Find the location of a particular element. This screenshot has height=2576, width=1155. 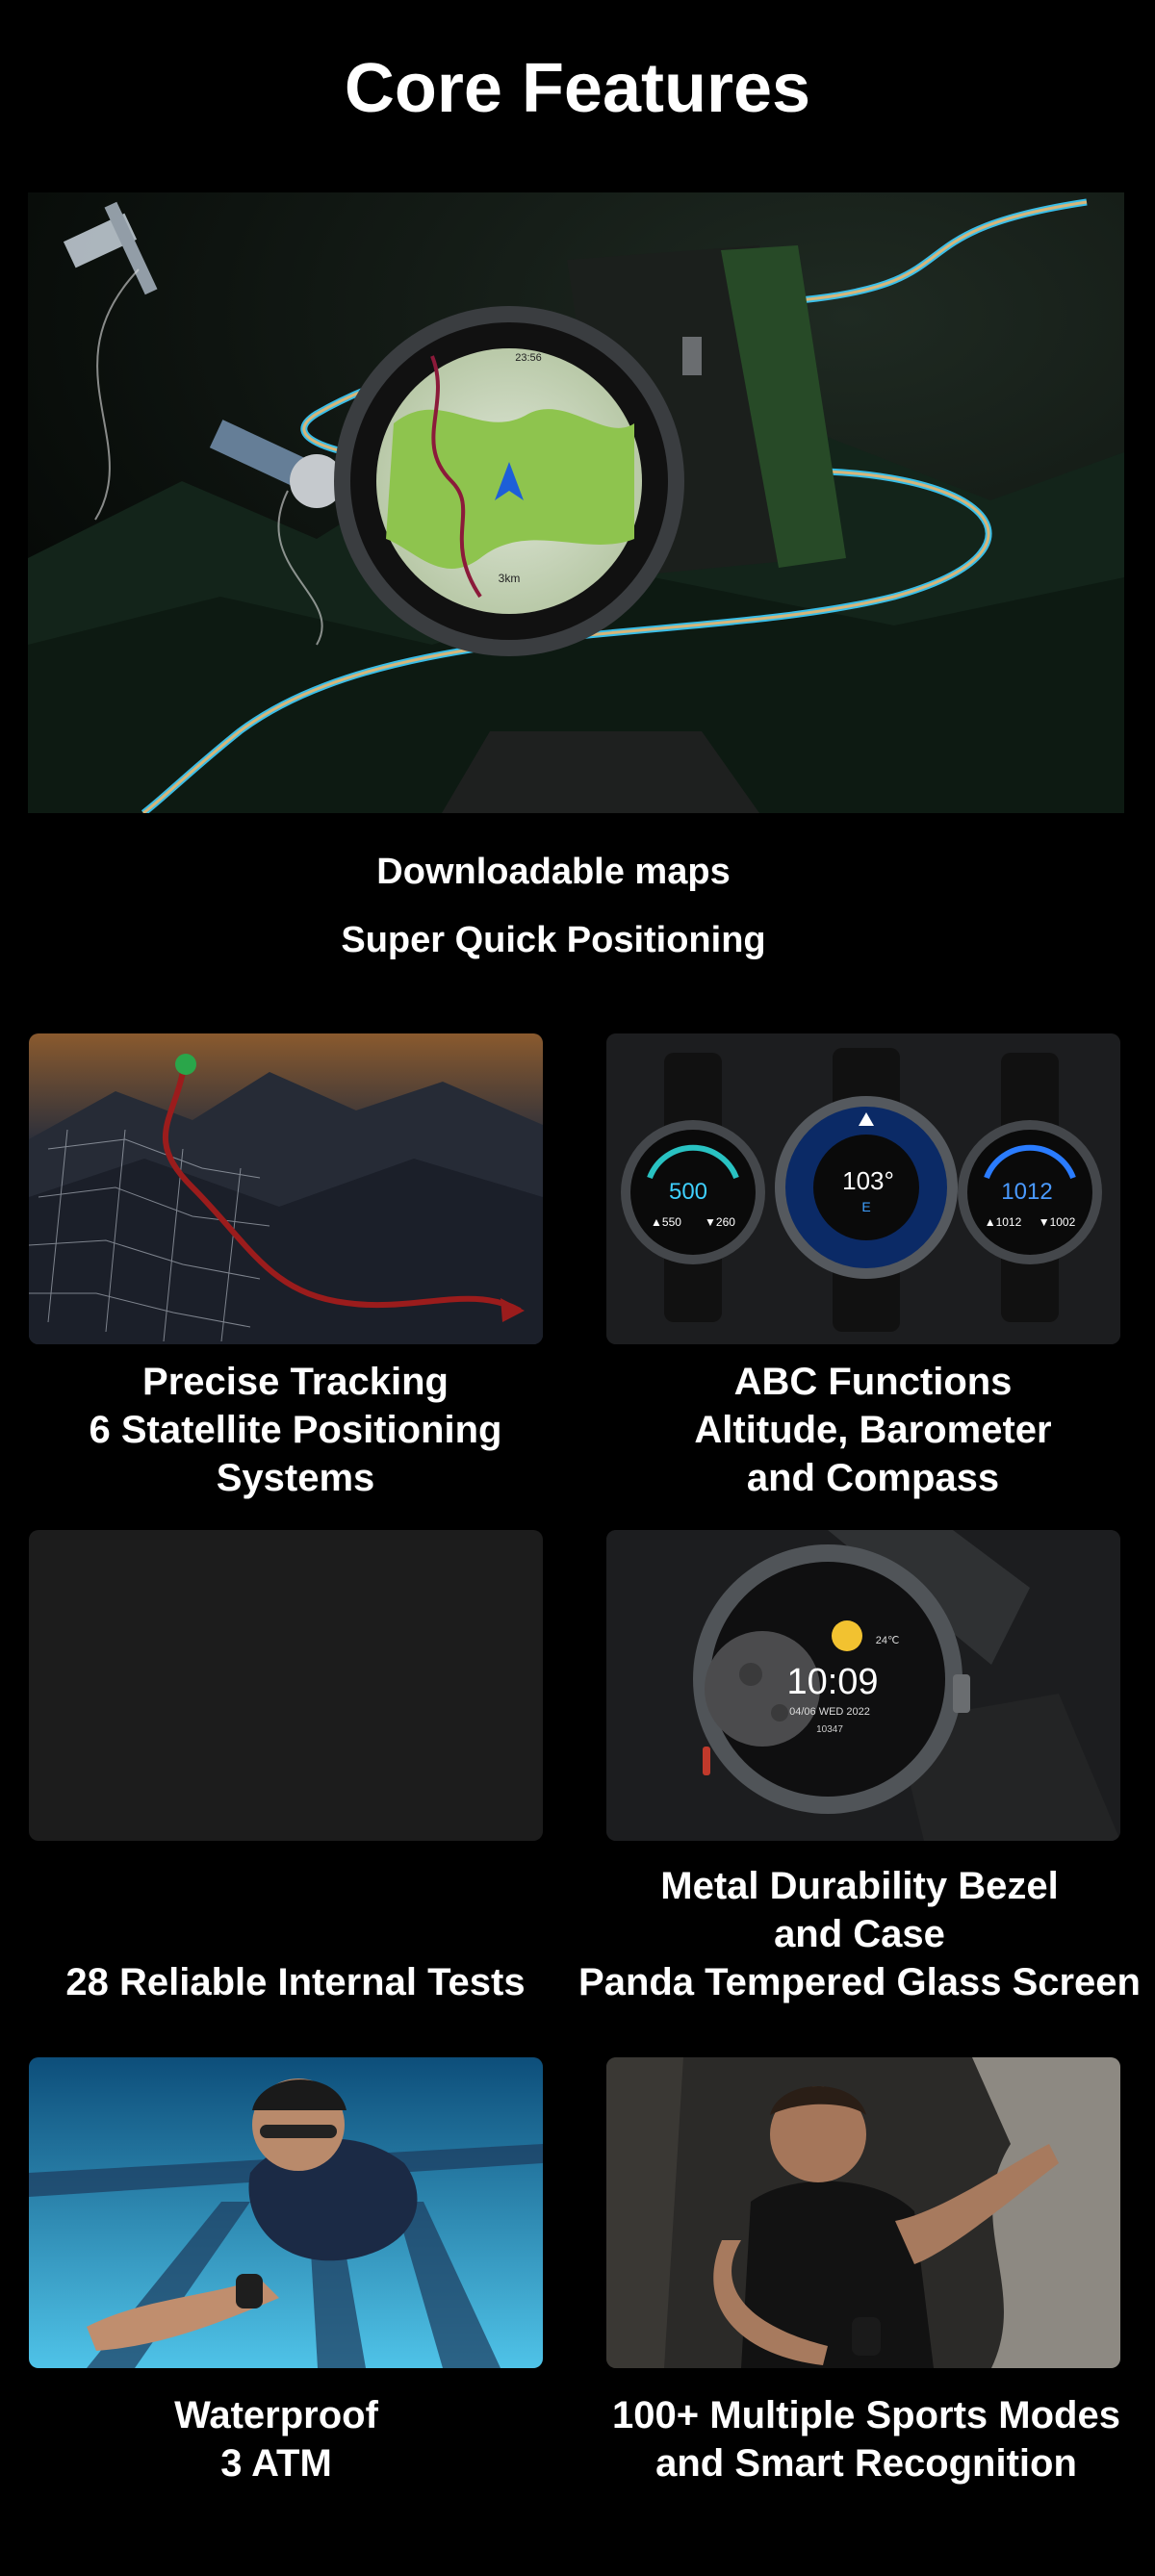

tracking-image is located at coordinates (286, 1188).